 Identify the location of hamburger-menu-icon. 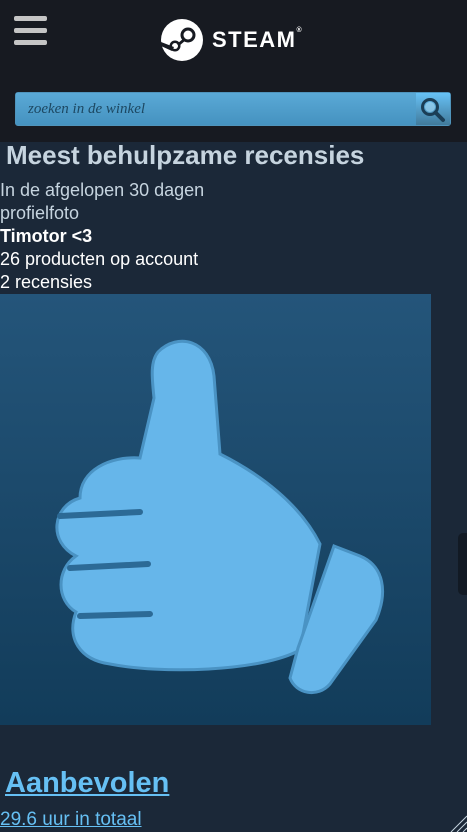
(31, 31).